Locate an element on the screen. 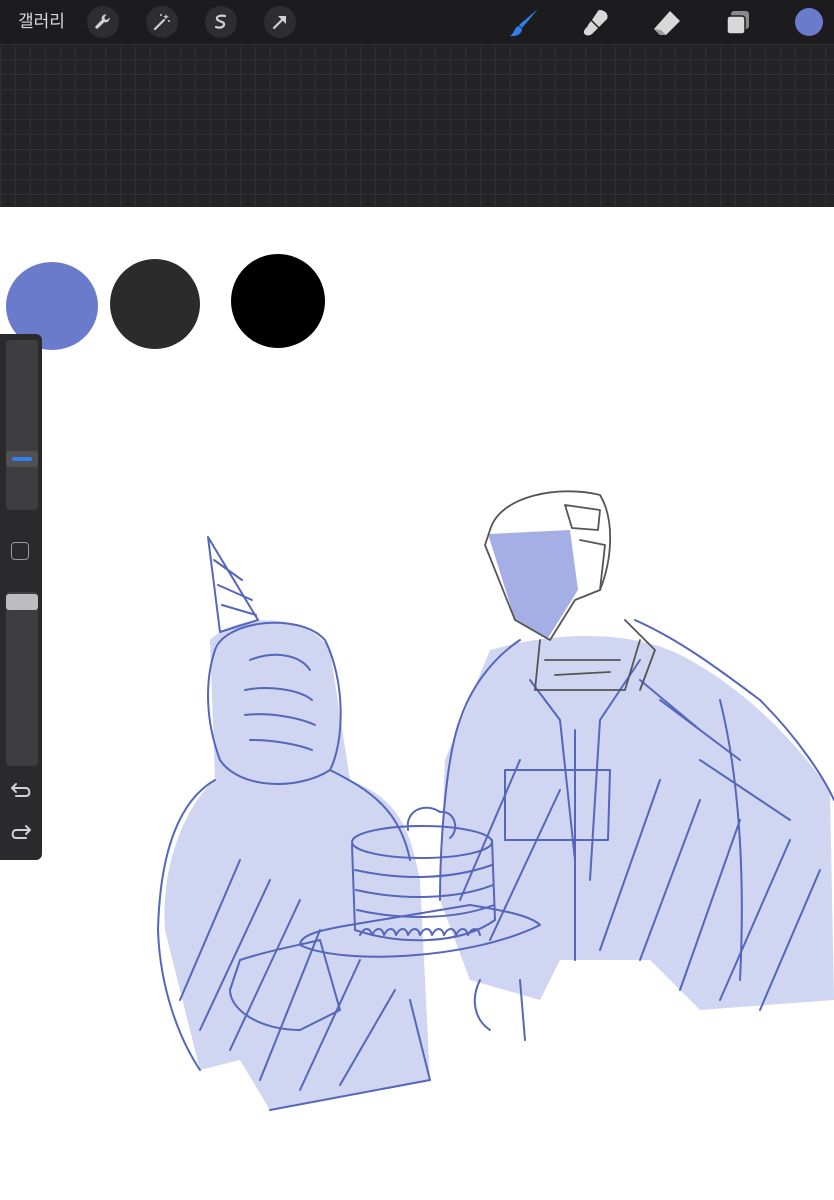 This screenshot has height=1200, width=834. brush-size-slider is located at coordinates (22, 425).